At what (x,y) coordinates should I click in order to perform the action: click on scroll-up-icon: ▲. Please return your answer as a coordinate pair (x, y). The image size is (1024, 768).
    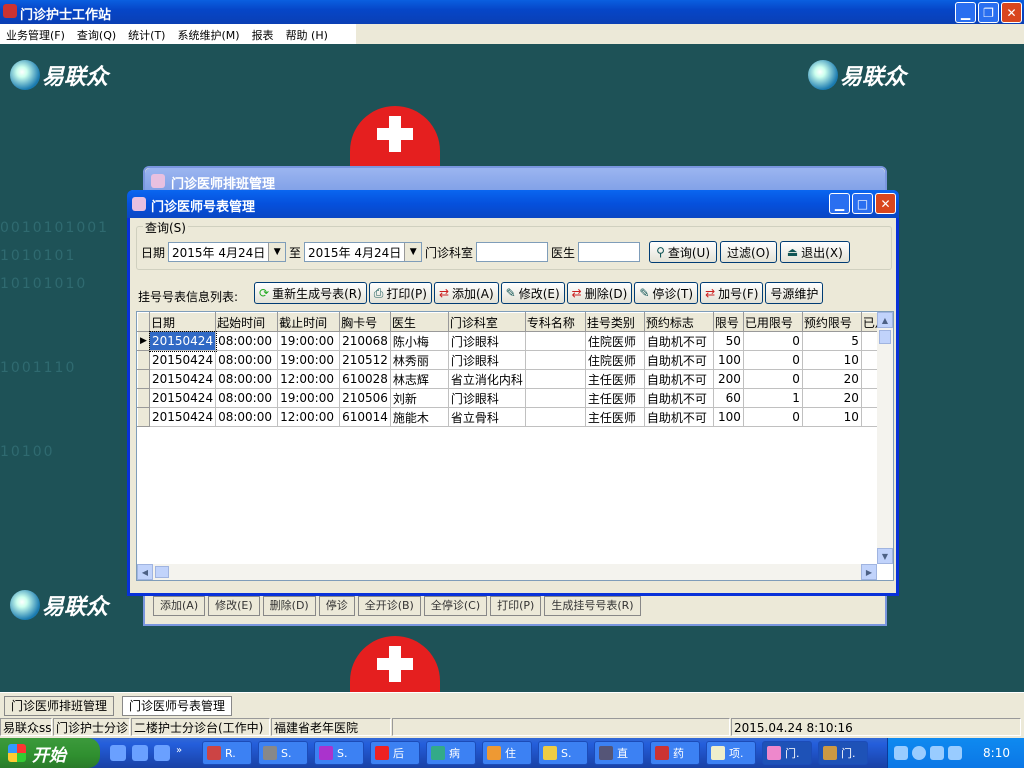
    Looking at the image, I should click on (885, 320).